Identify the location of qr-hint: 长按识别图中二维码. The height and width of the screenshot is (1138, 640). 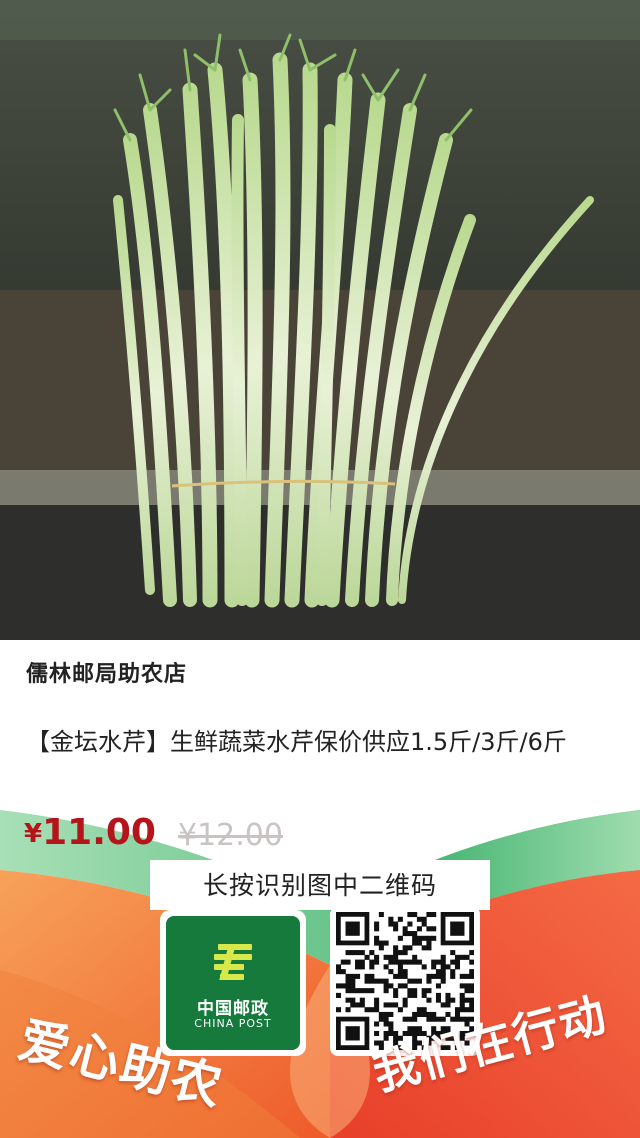
(319, 885).